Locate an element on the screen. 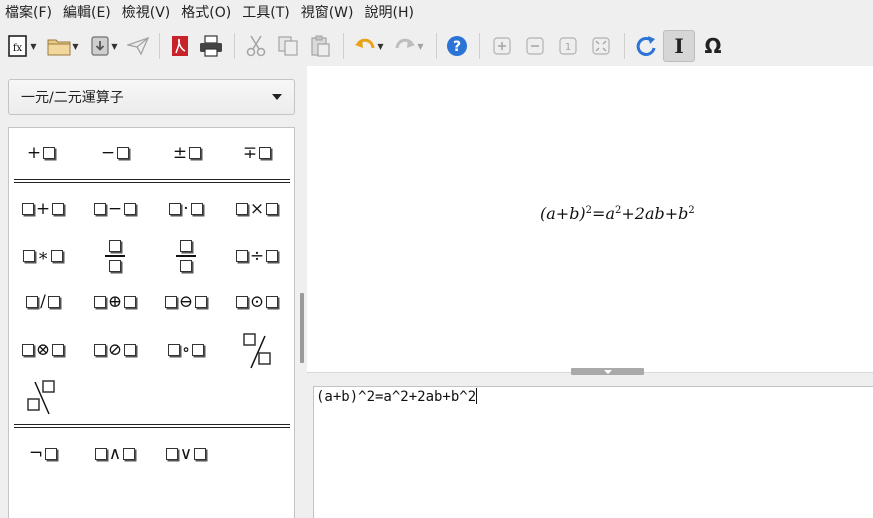  send-button is located at coordinates (138, 46).